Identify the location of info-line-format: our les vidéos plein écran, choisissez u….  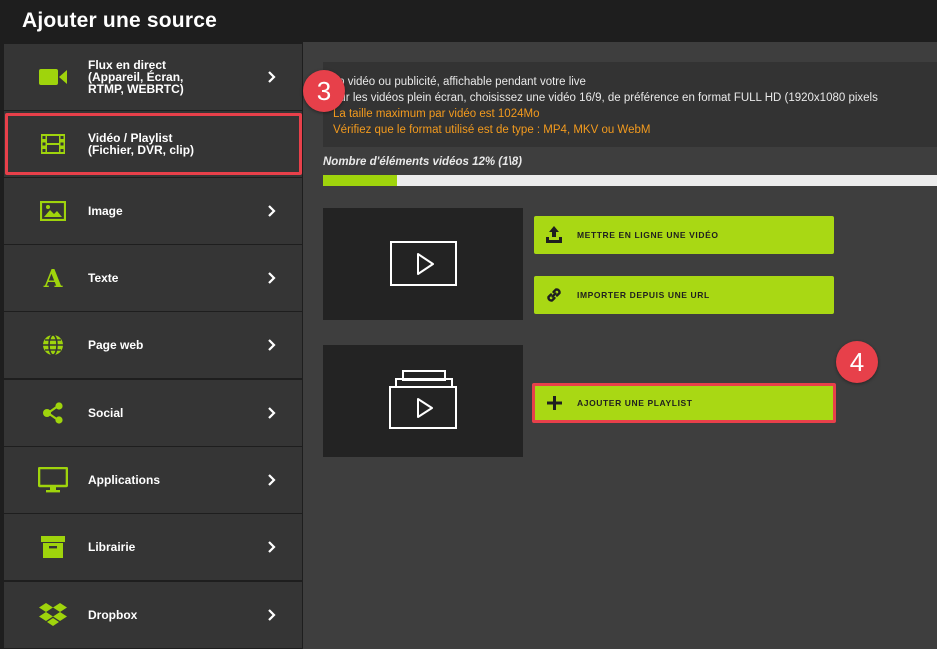
(605, 98).